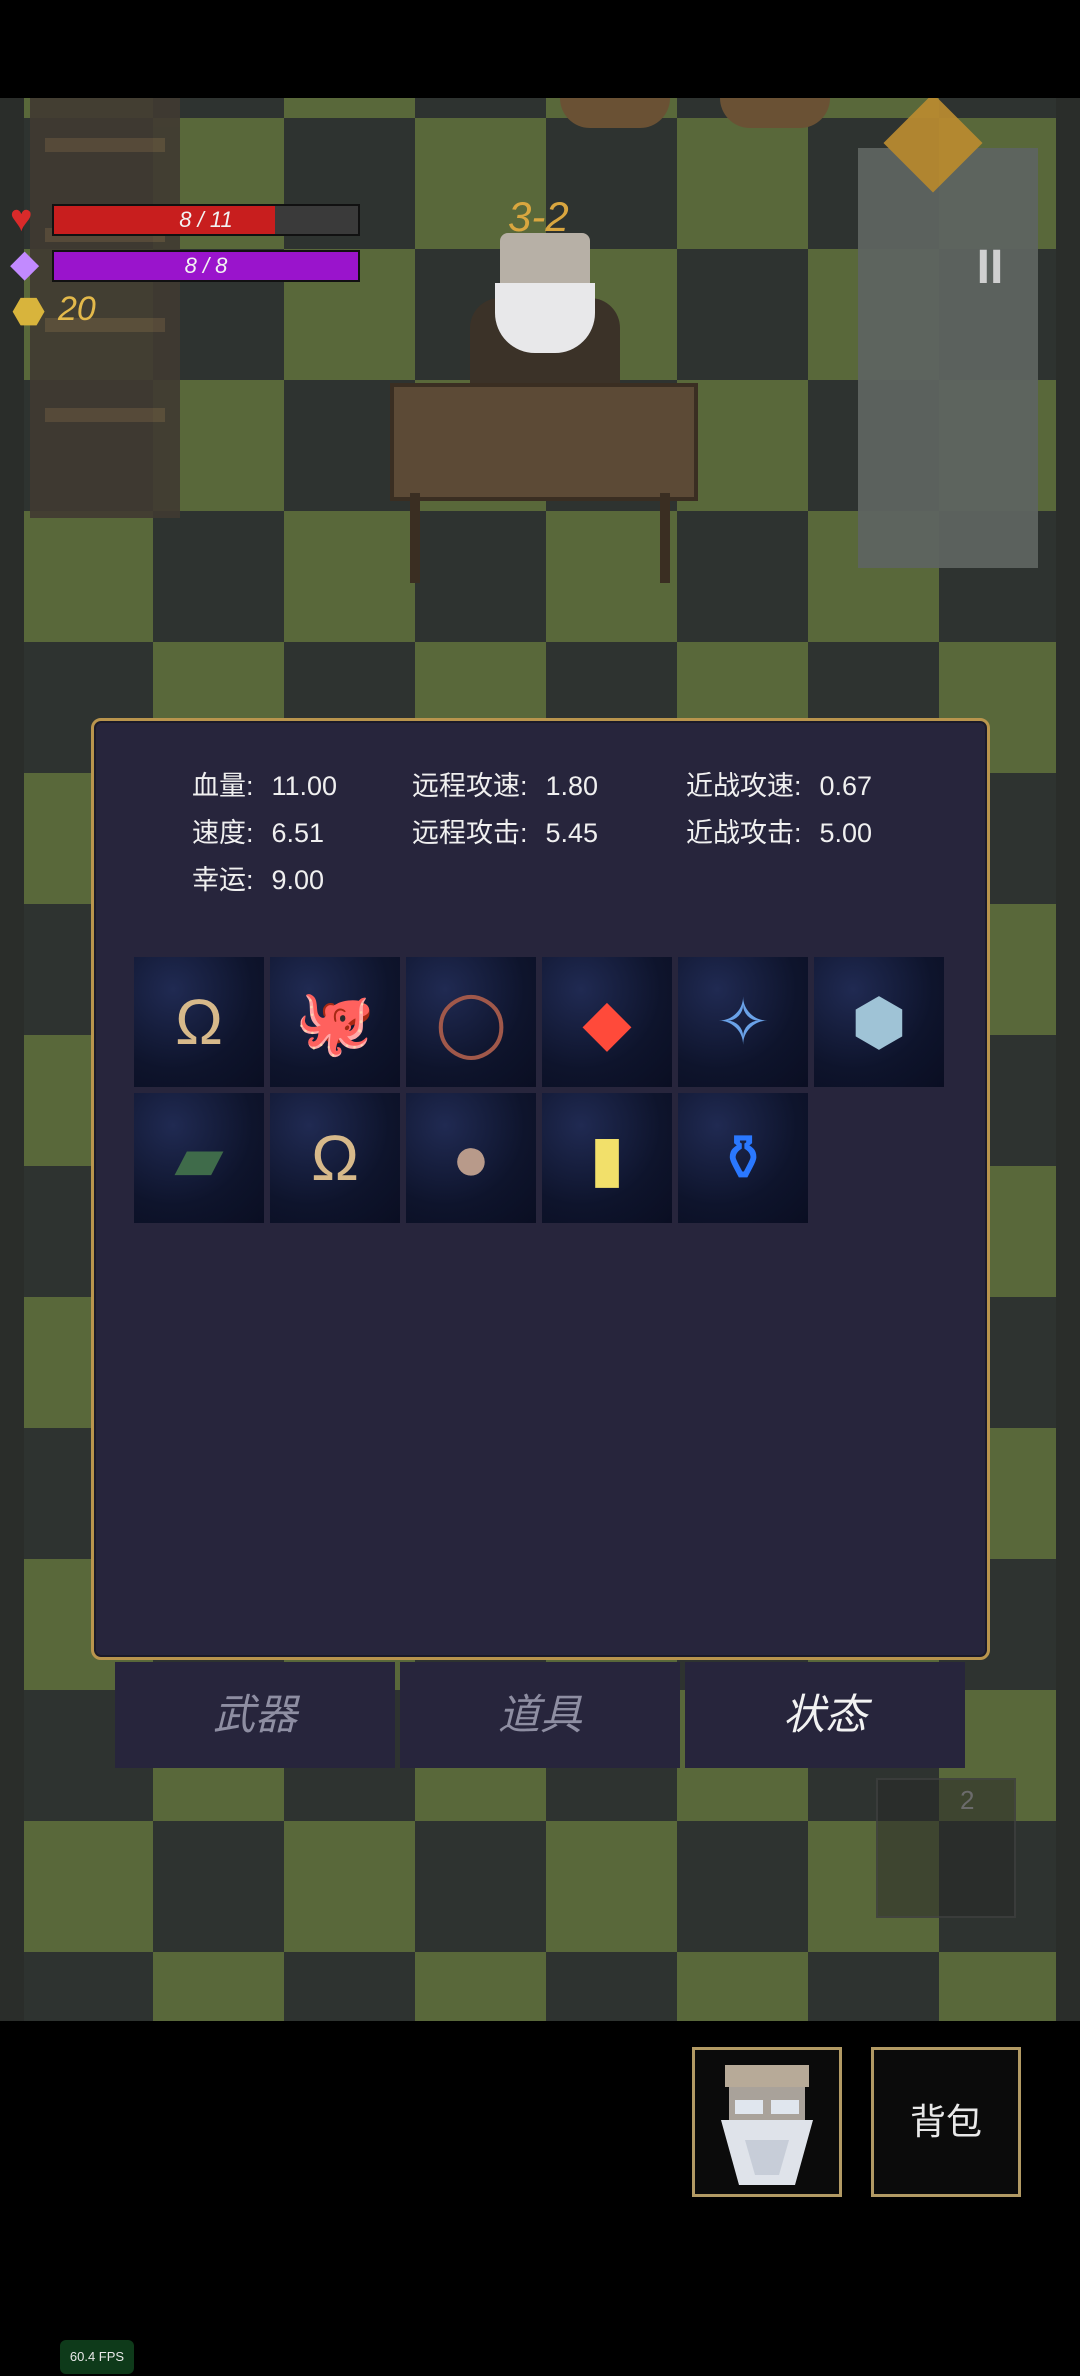 This screenshot has width=1080, height=2376. What do you see at coordinates (767, 2125) in the screenshot?
I see `wizard-portrait-icon` at bounding box center [767, 2125].